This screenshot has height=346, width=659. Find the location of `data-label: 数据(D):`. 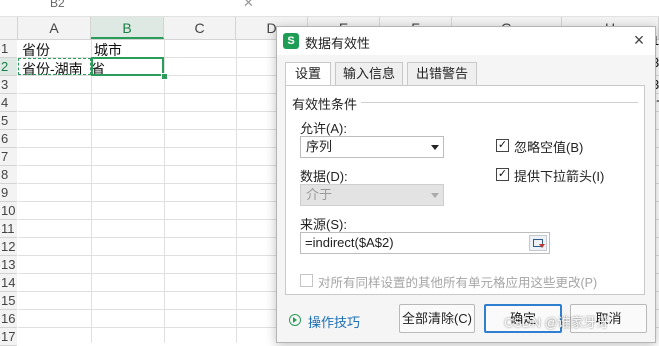

data-label: 数据(D): is located at coordinates (324, 176).